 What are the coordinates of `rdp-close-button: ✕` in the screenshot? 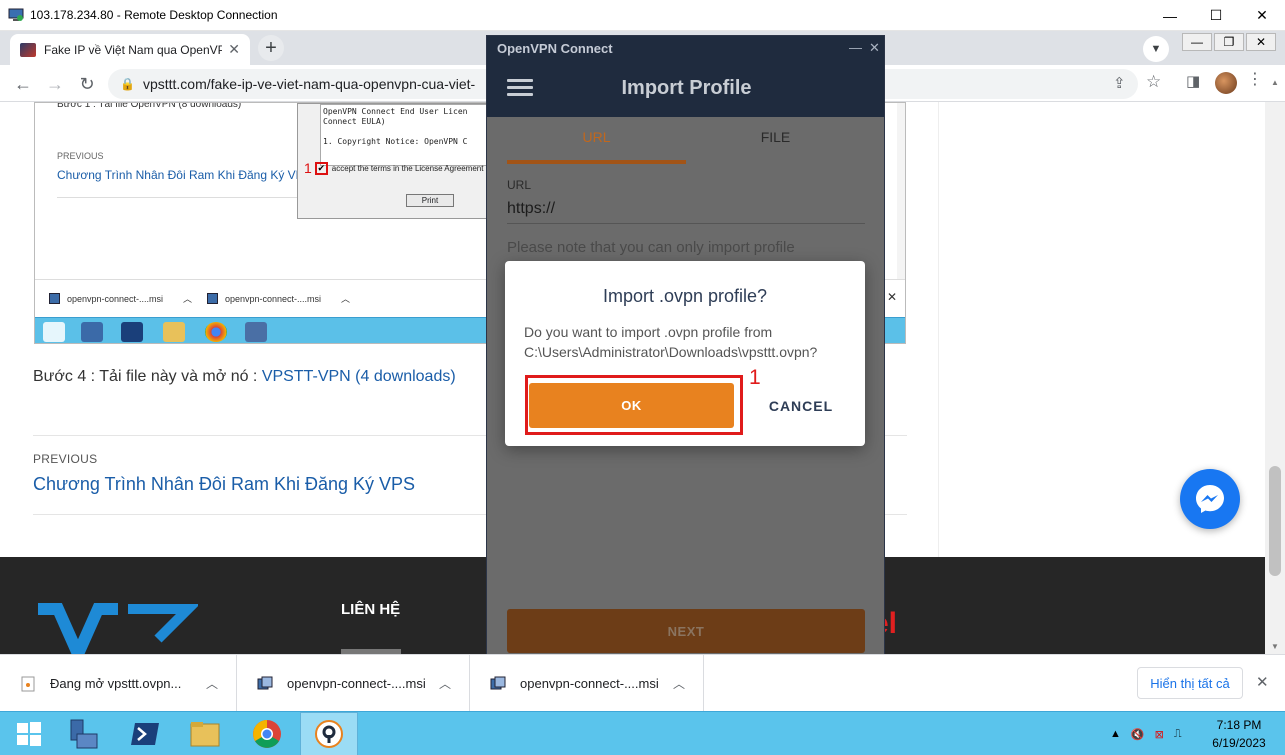 It's located at (1262, 15).